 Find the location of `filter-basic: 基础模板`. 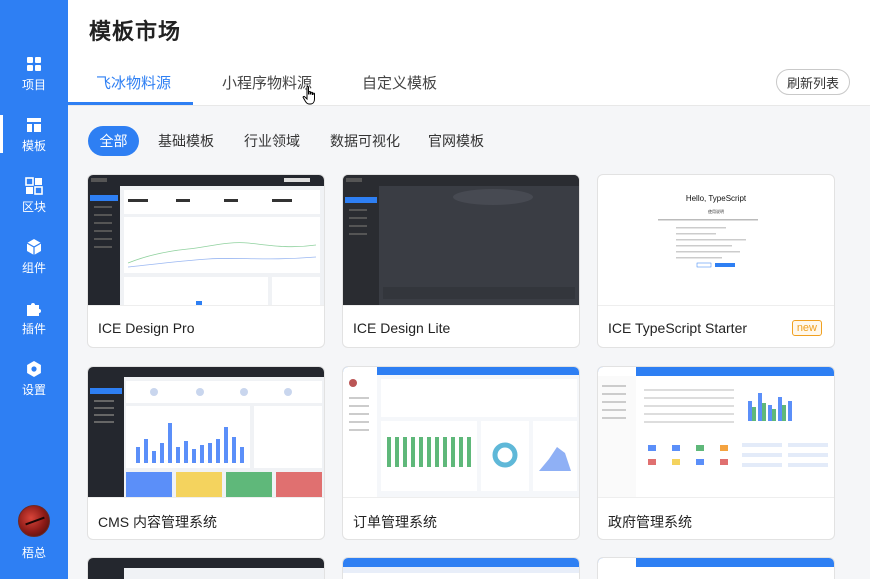

filter-basic: 基础模板 is located at coordinates (186, 141).